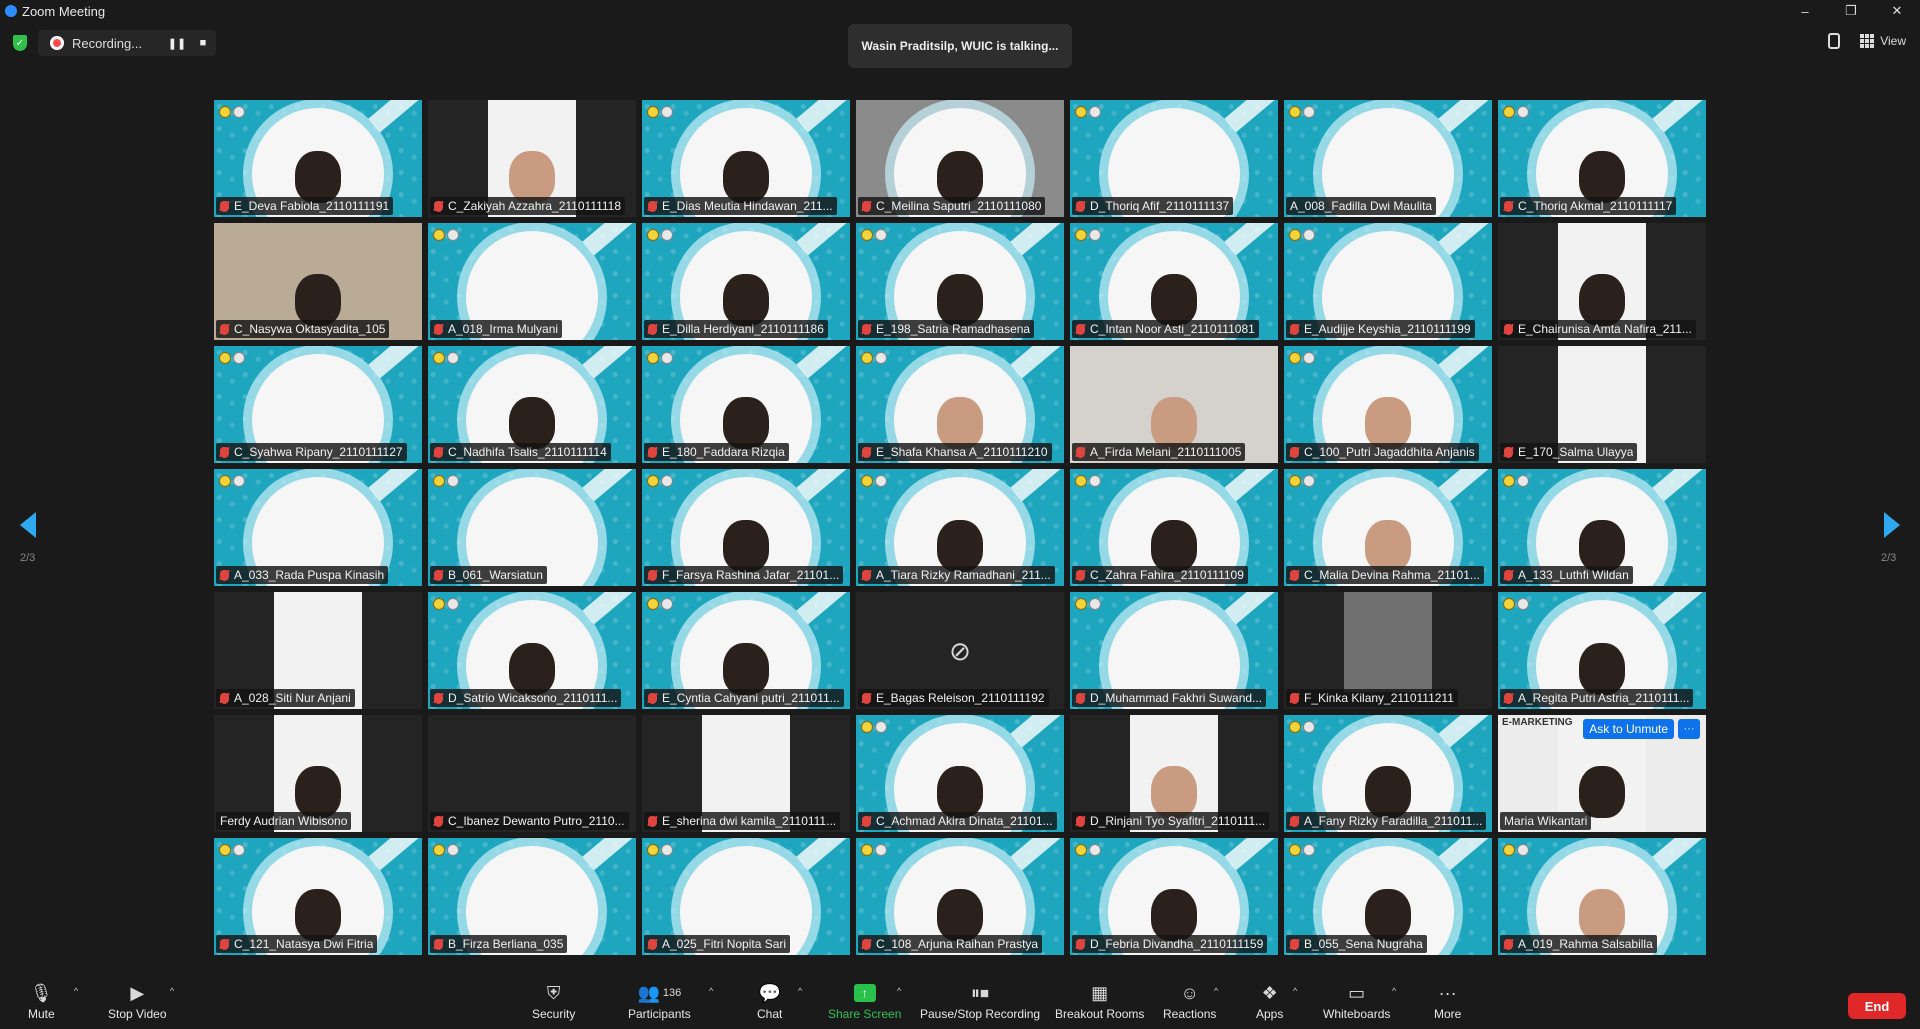 This screenshot has height=1029, width=1920. Describe the element at coordinates (137, 1002) in the screenshot. I see `stop-video-button: ▶ Stop Video` at that location.